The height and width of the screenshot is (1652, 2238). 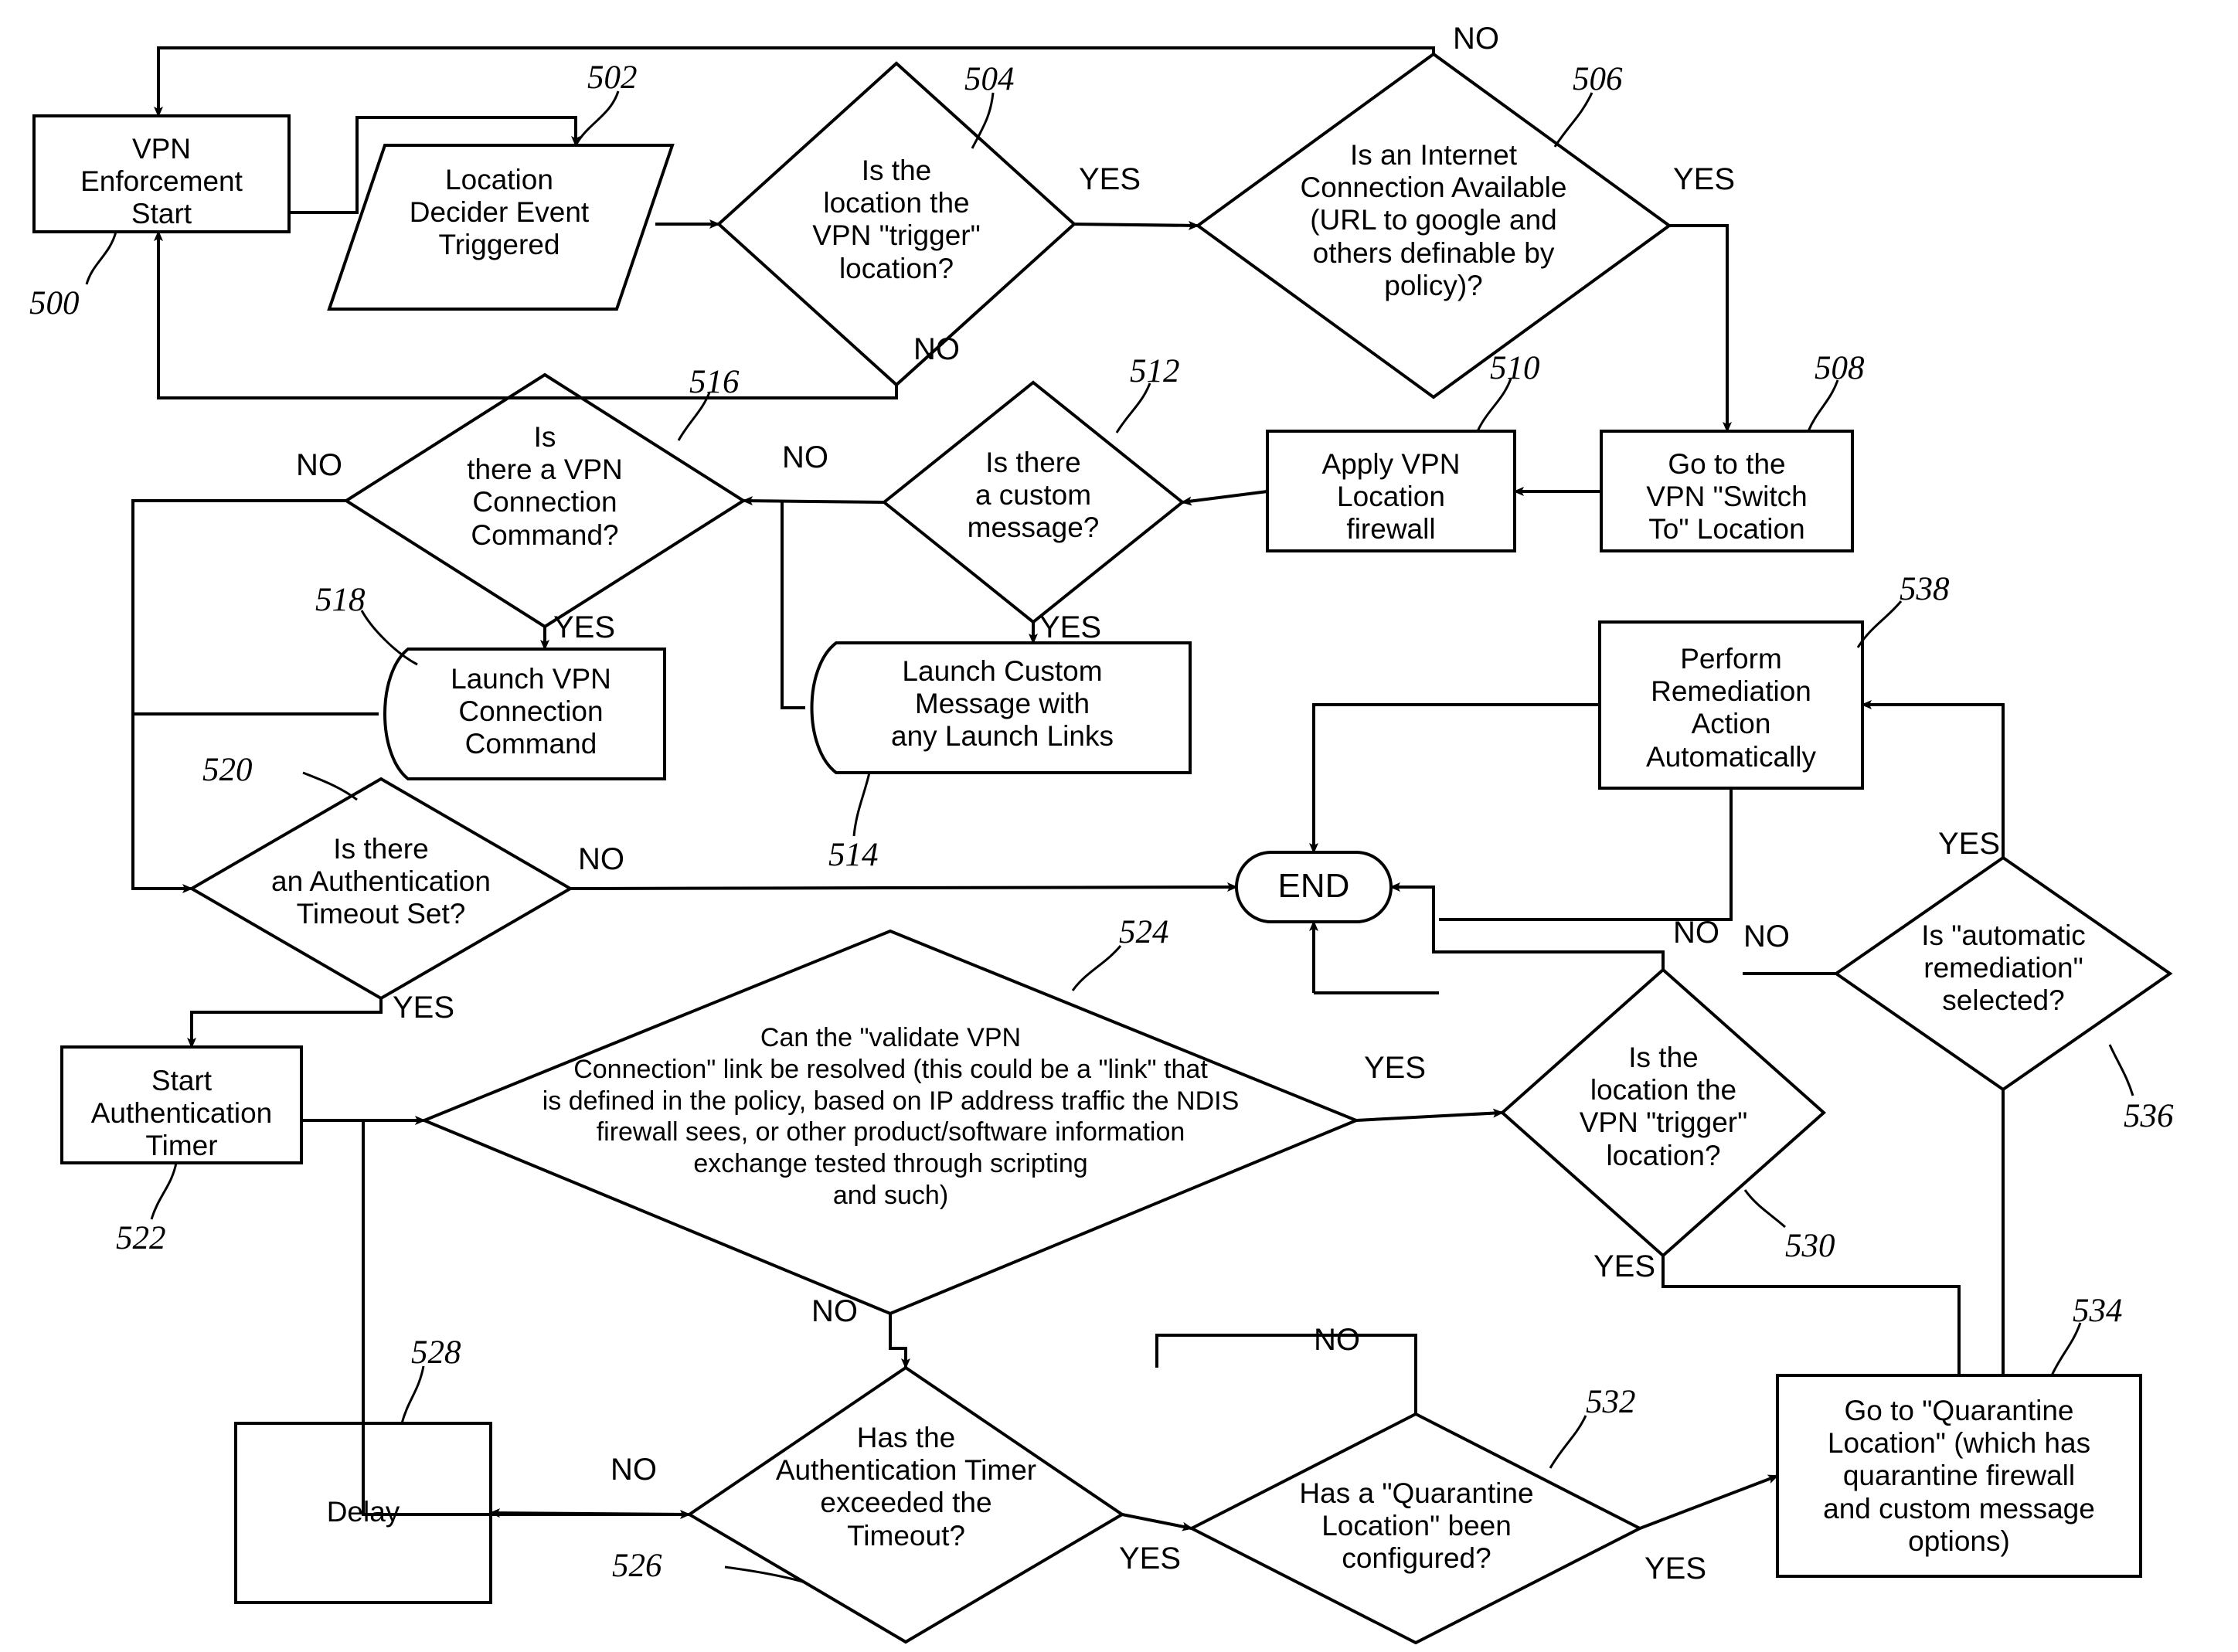 I want to click on ref-number-512: 512, so click(x=1155, y=371).